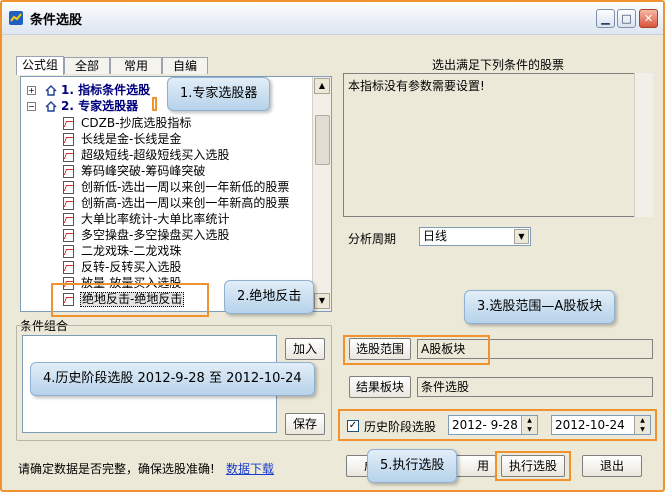  I want to click on maximize-button: □, so click(626, 18).